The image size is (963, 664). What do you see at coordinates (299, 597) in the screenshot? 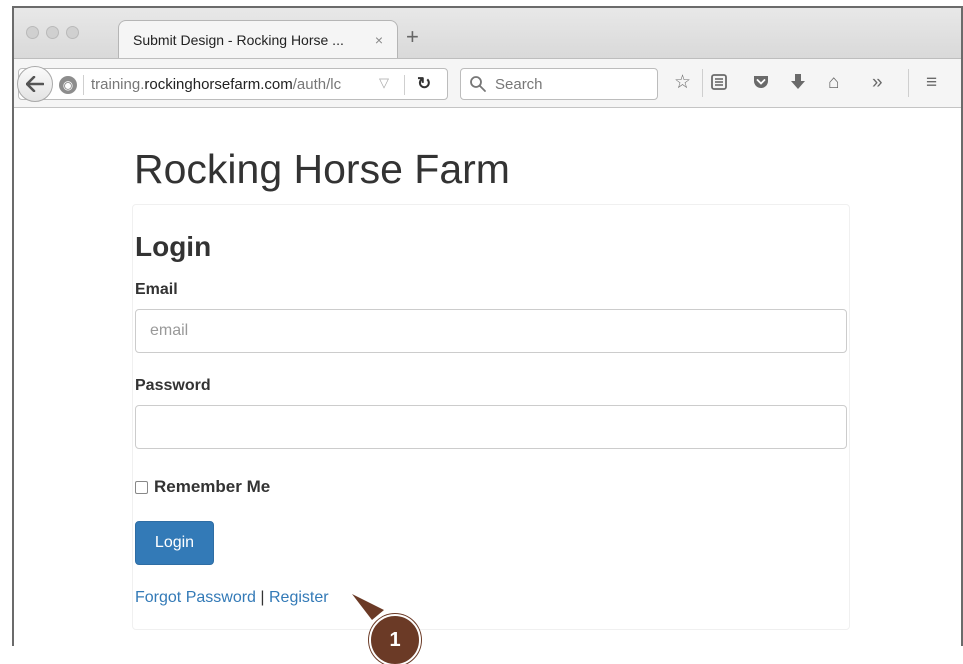
I see `register-link: Register` at bounding box center [299, 597].